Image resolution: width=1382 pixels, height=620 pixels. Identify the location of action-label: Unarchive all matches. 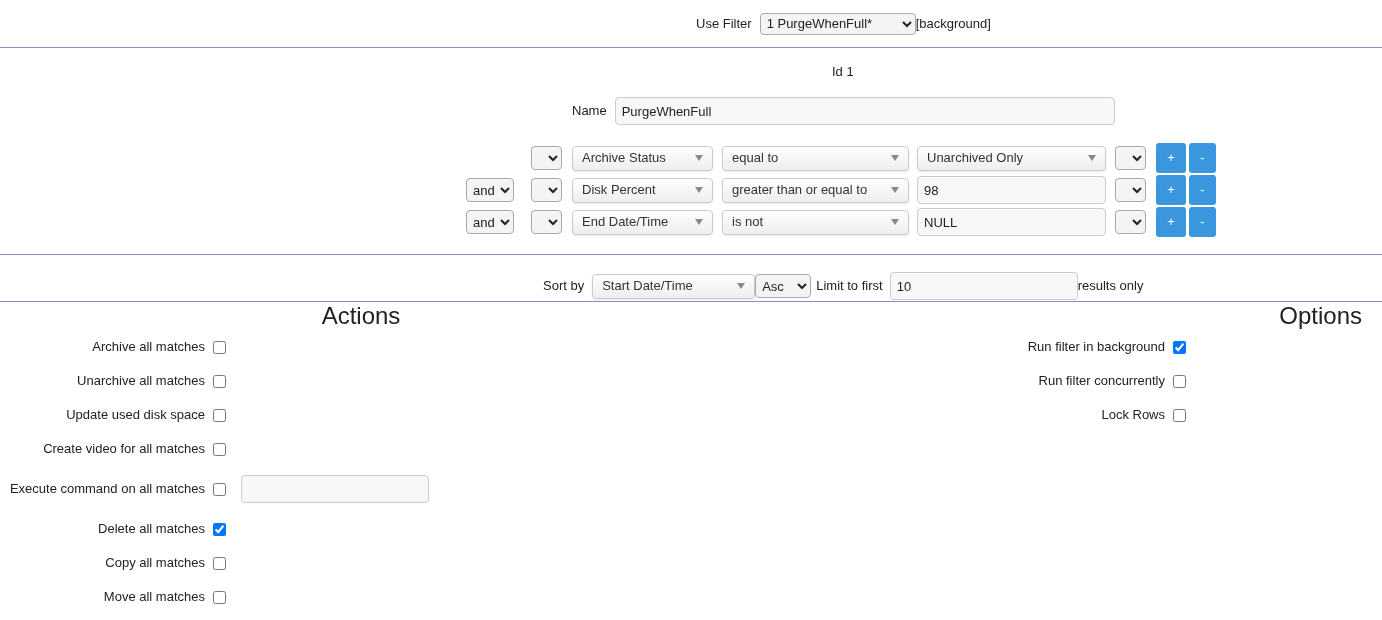
(141, 381).